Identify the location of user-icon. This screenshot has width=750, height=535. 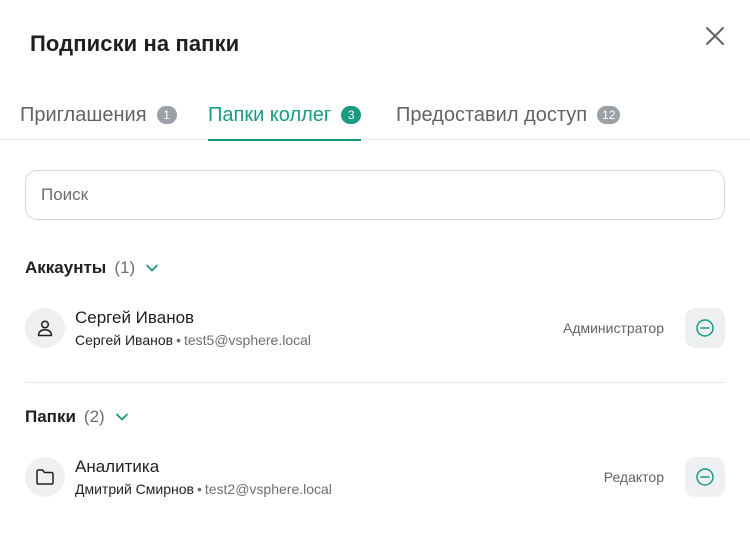
(45, 328).